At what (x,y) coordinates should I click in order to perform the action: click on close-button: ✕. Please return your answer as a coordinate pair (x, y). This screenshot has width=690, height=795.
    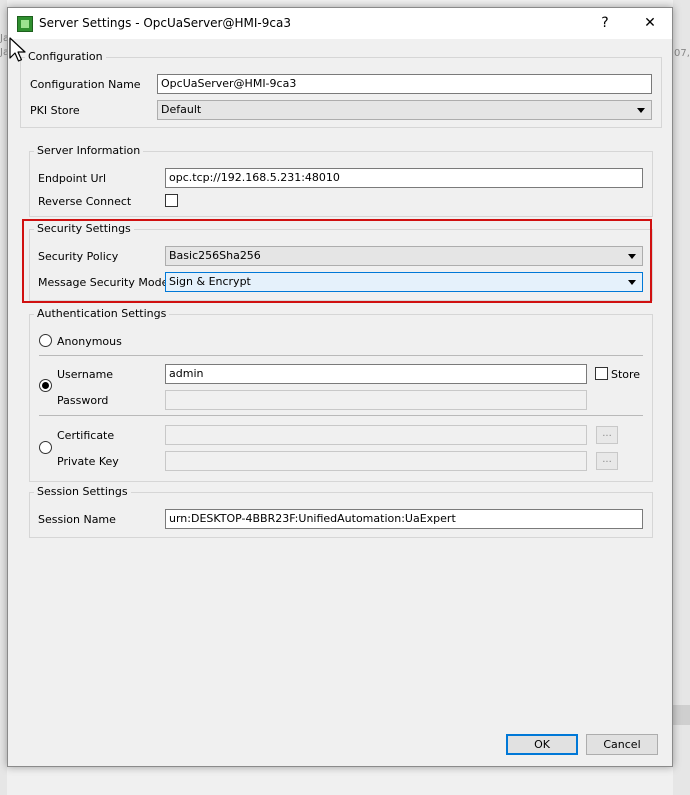
    Looking at the image, I should click on (650, 23).